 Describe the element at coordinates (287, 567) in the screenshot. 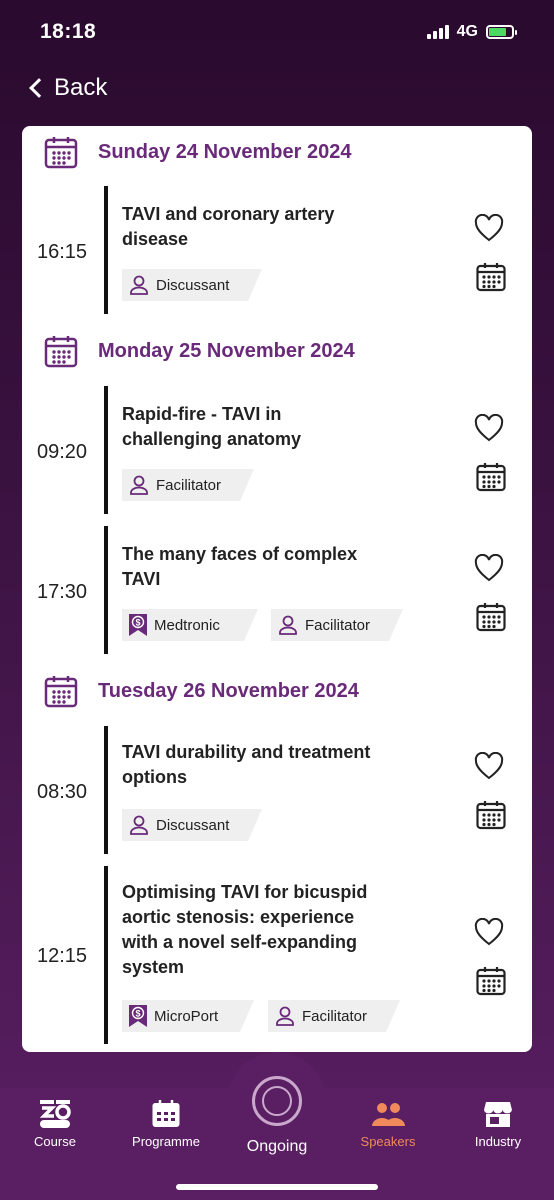

I see `session-title: The many faces of complex TAVI` at that location.